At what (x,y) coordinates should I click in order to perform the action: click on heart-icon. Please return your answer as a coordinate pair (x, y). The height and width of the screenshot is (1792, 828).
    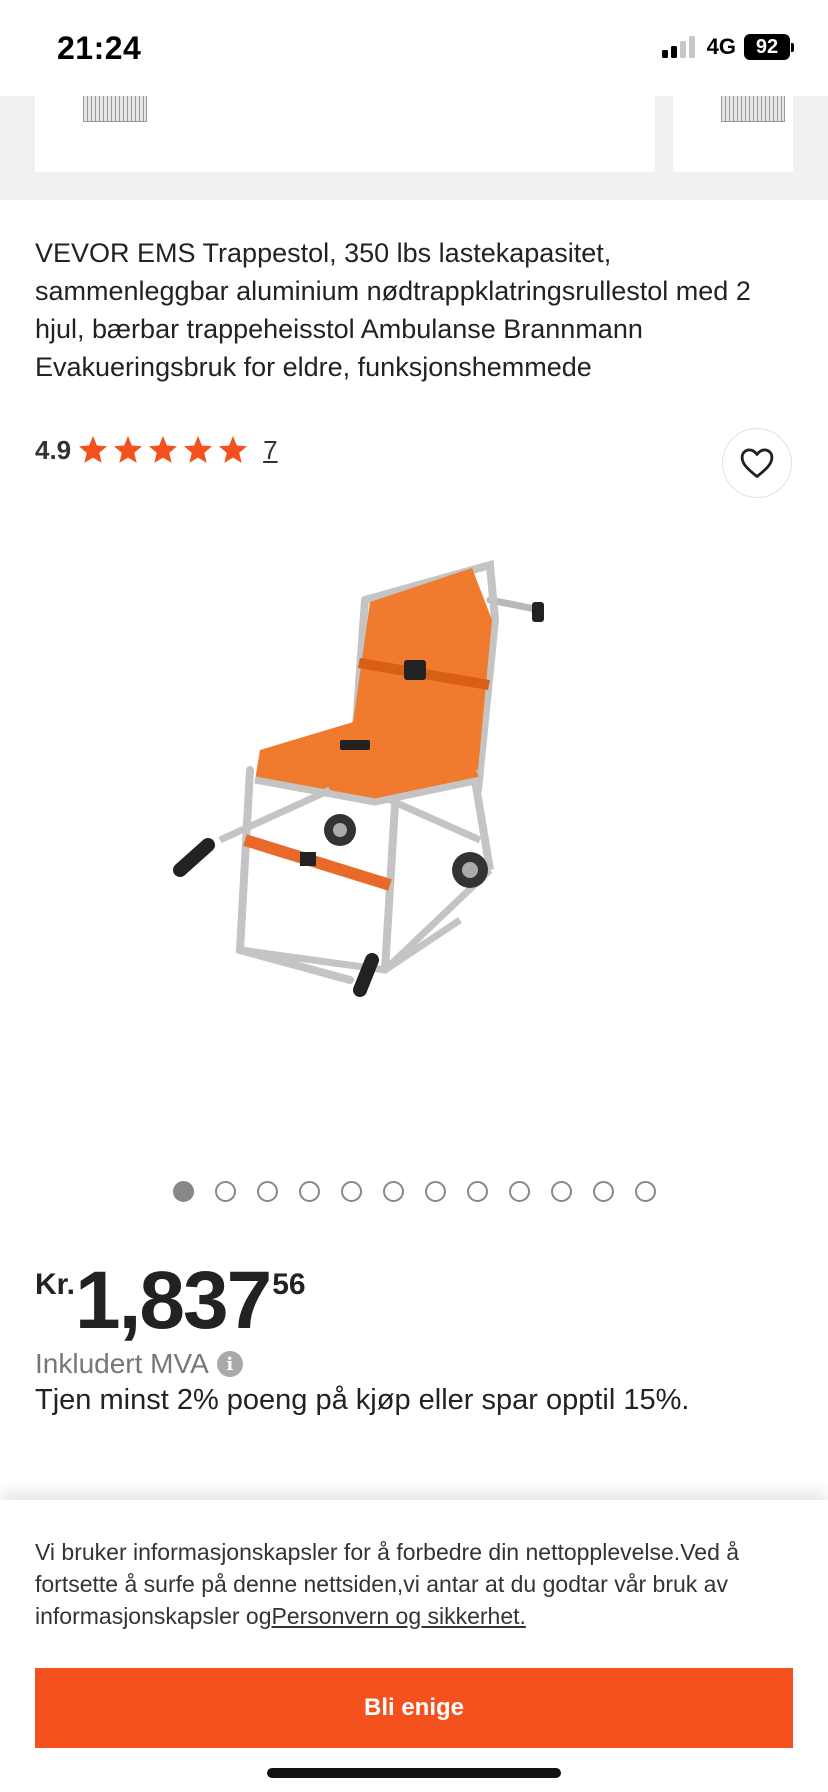
    Looking at the image, I should click on (757, 463).